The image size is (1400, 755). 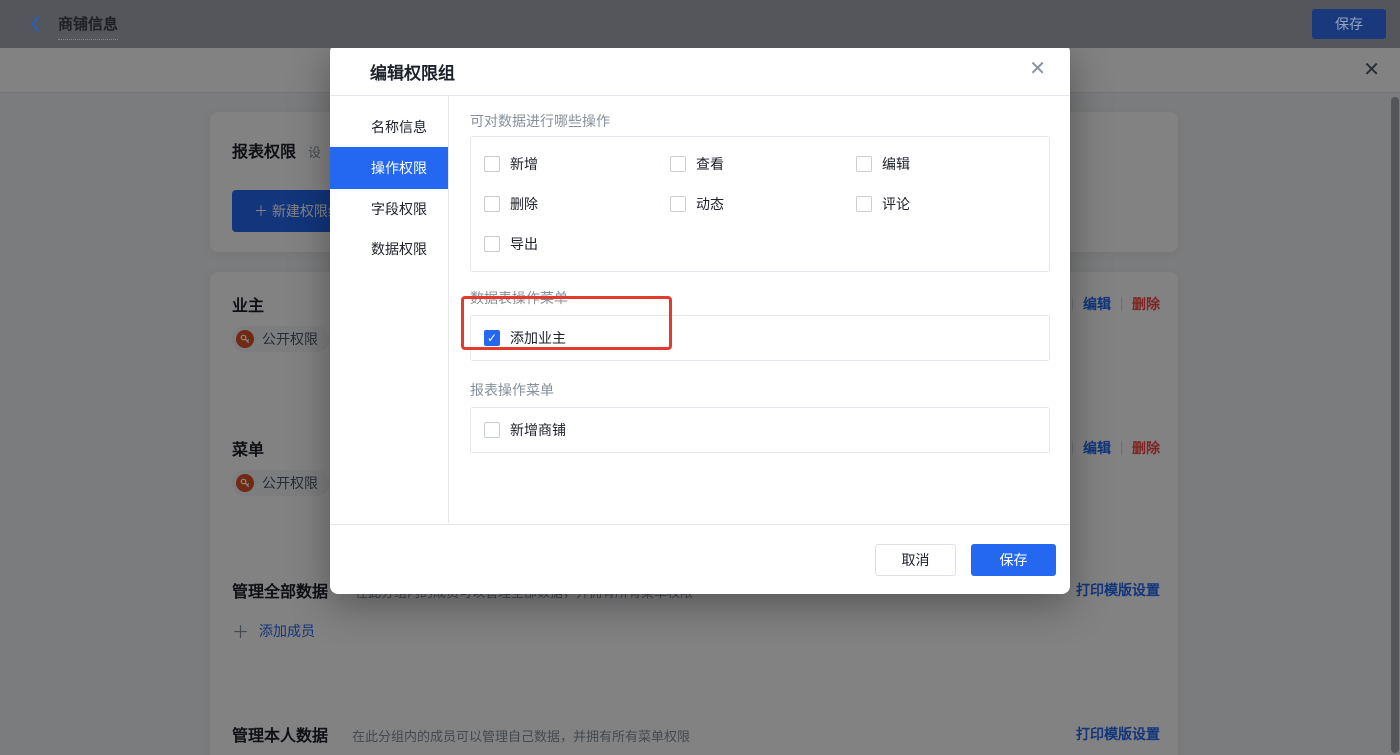 What do you see at coordinates (763, 164) in the screenshot?
I see `checkbox-item: 查看` at bounding box center [763, 164].